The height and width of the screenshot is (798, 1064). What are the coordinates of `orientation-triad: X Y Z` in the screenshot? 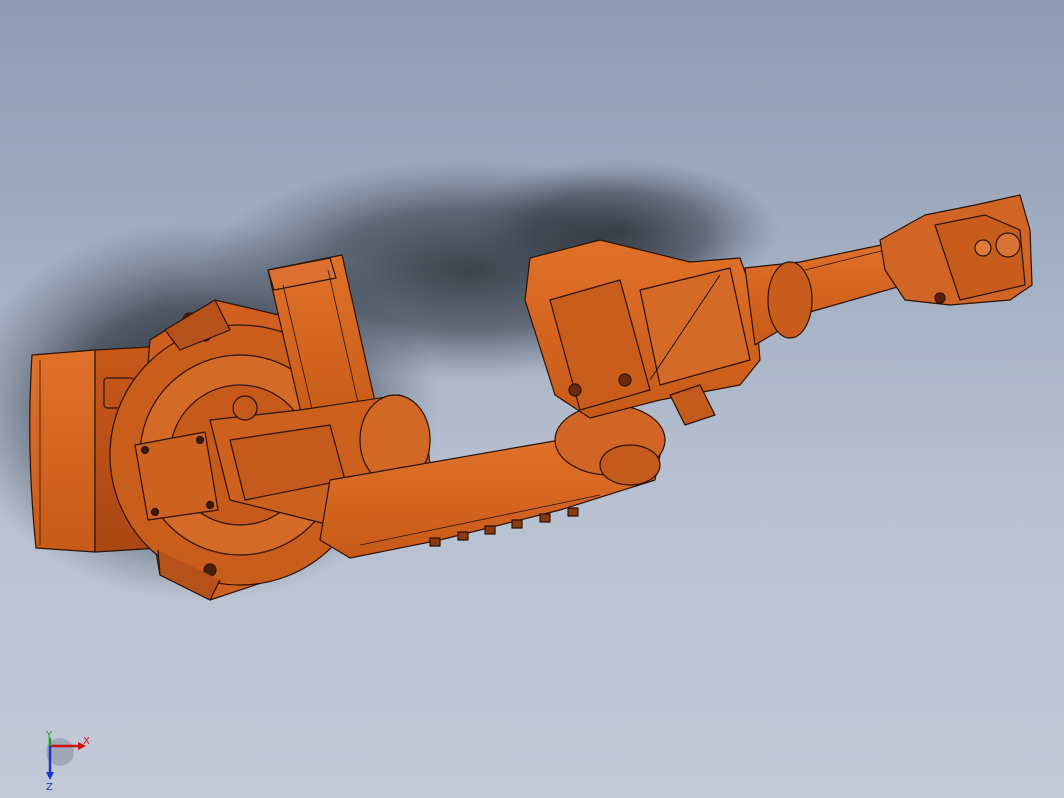 It's located at (67, 761).